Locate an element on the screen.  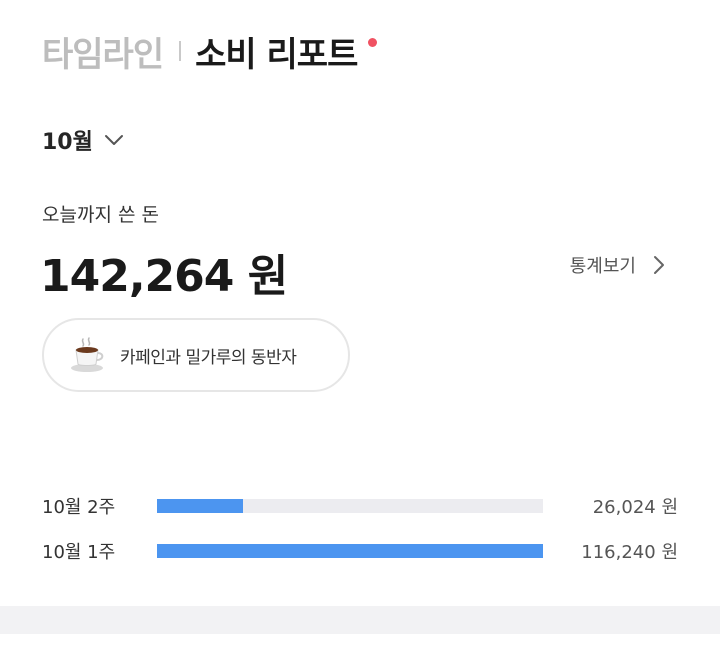
view-stats-link: 통계보기 is located at coordinates (619, 265).